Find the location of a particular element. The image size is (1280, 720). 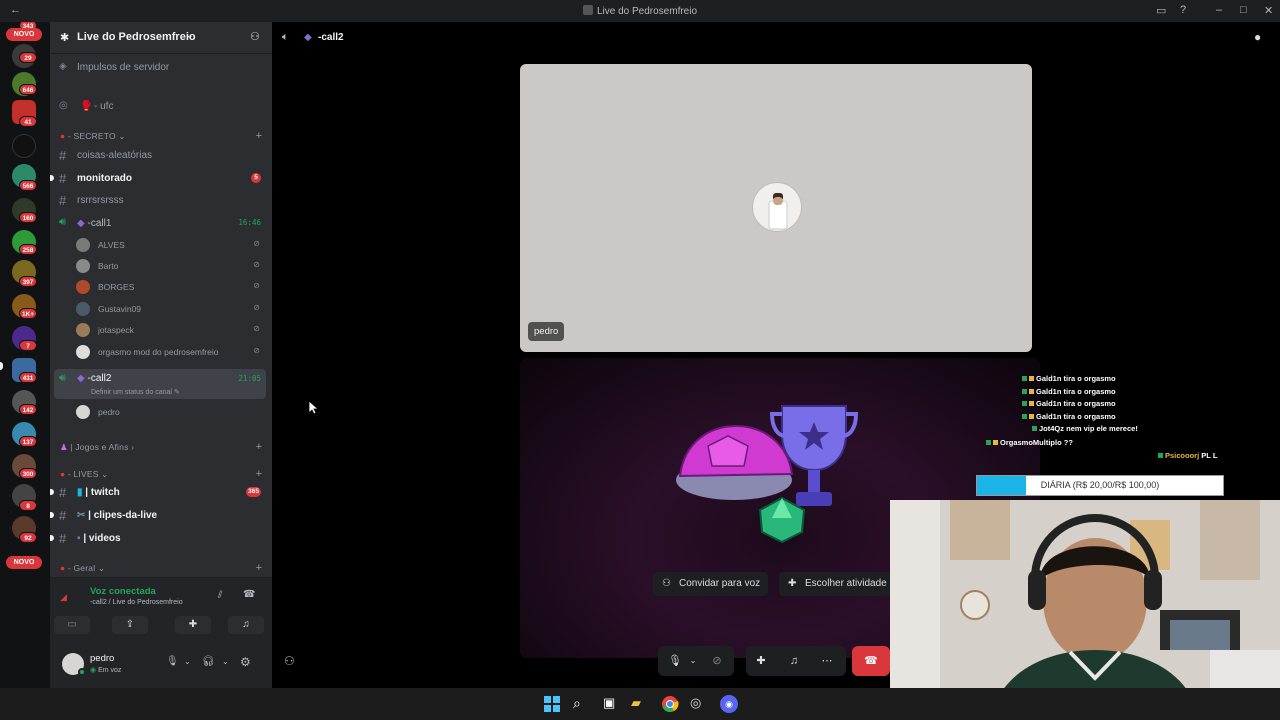

boost-icon: ◈ is located at coordinates (63, 66).